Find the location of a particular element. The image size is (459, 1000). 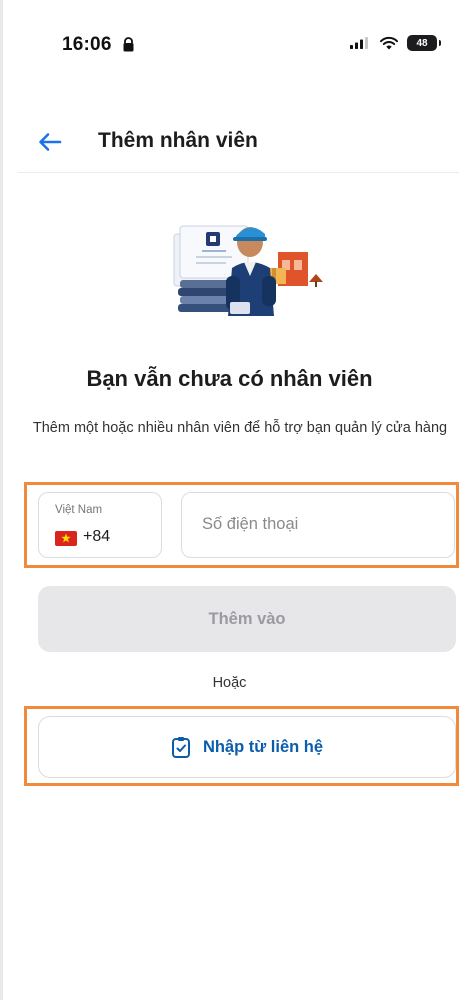

or-separator: Hoặc is located at coordinates (229, 683).